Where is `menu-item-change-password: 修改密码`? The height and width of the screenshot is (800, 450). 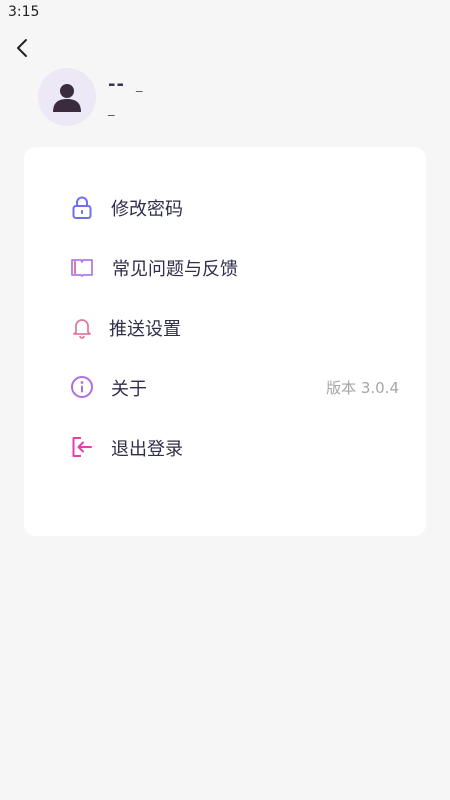 menu-item-change-password: 修改密码 is located at coordinates (225, 207).